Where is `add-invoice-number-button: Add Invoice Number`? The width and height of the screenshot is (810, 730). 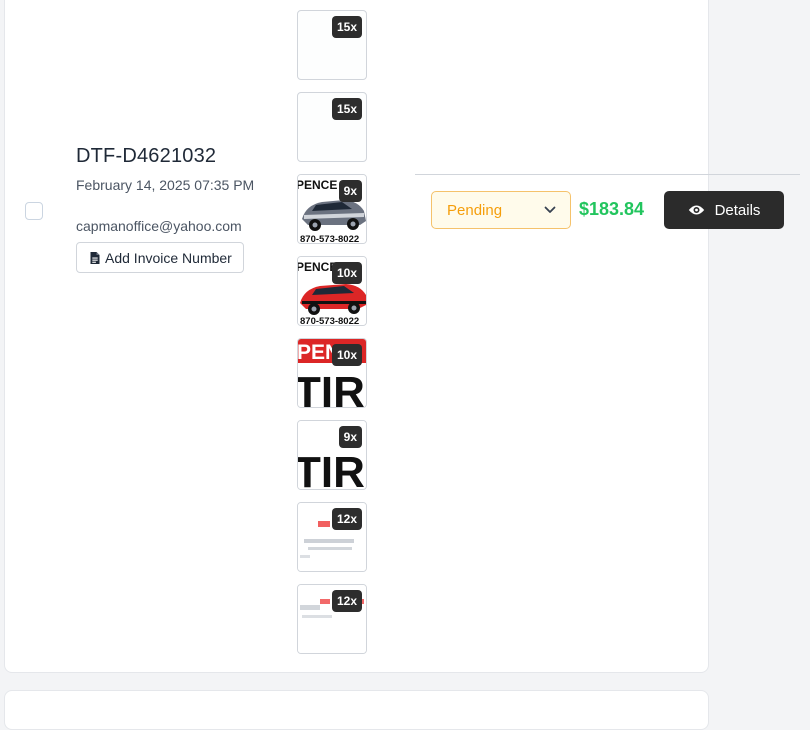
add-invoice-number-button: Add Invoice Number is located at coordinates (160, 257).